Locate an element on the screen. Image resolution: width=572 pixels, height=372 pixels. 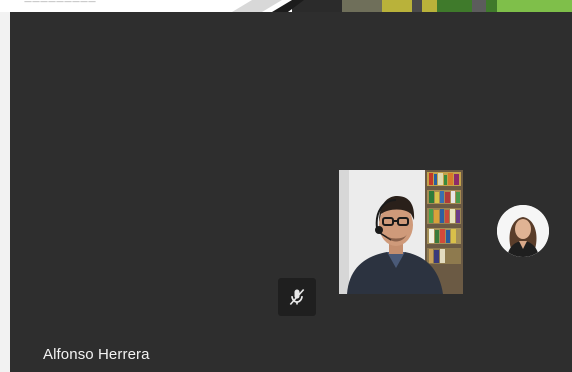
mic-off-icon is located at coordinates (297, 297).